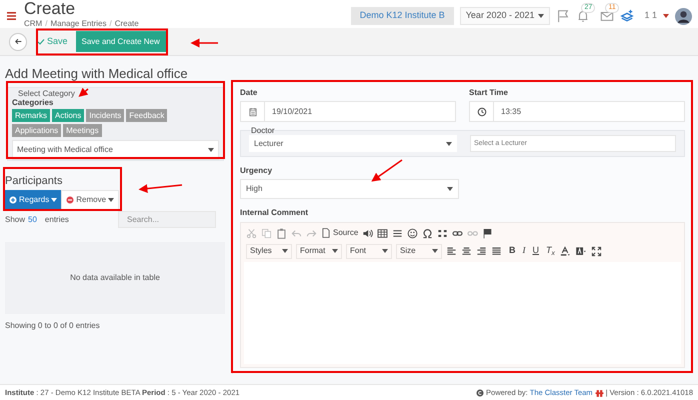 The width and height of the screenshot is (698, 400). Describe the element at coordinates (650, 16) in the screenshot. I see `user-label: 1 1` at that location.